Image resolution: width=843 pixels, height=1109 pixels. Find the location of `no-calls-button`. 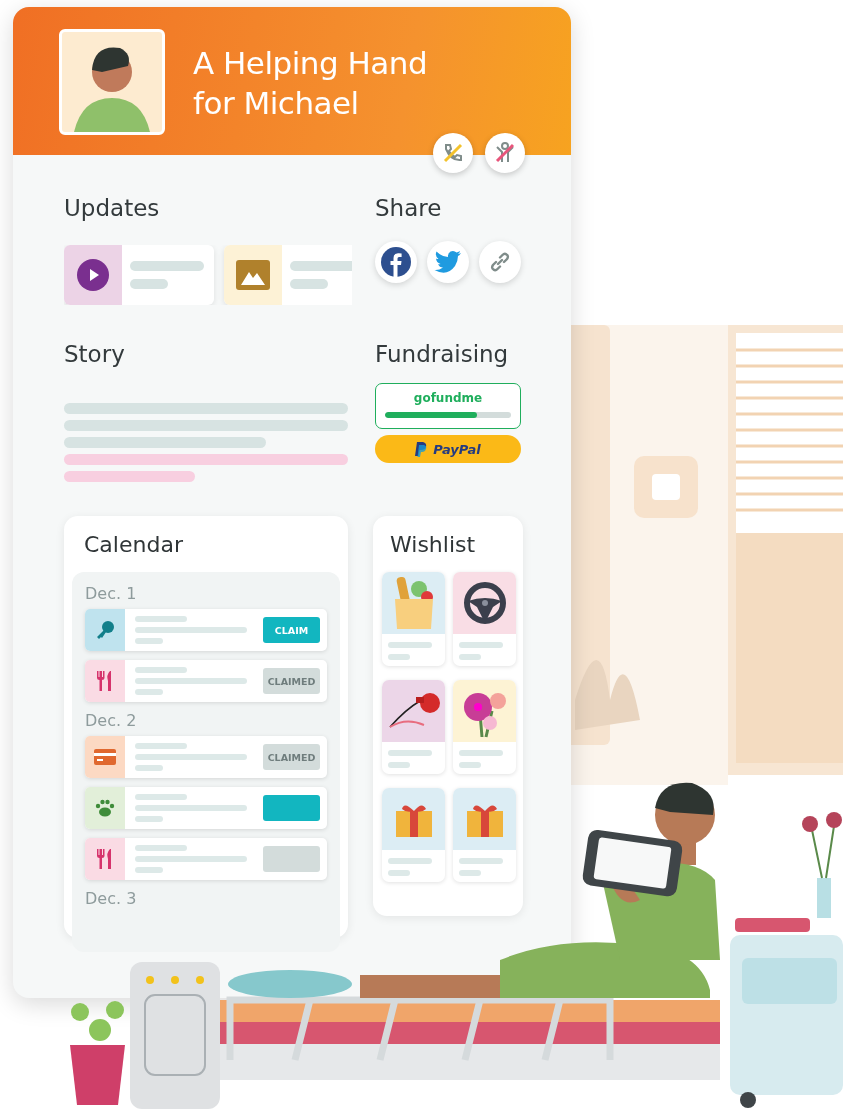

no-calls-button is located at coordinates (453, 153).